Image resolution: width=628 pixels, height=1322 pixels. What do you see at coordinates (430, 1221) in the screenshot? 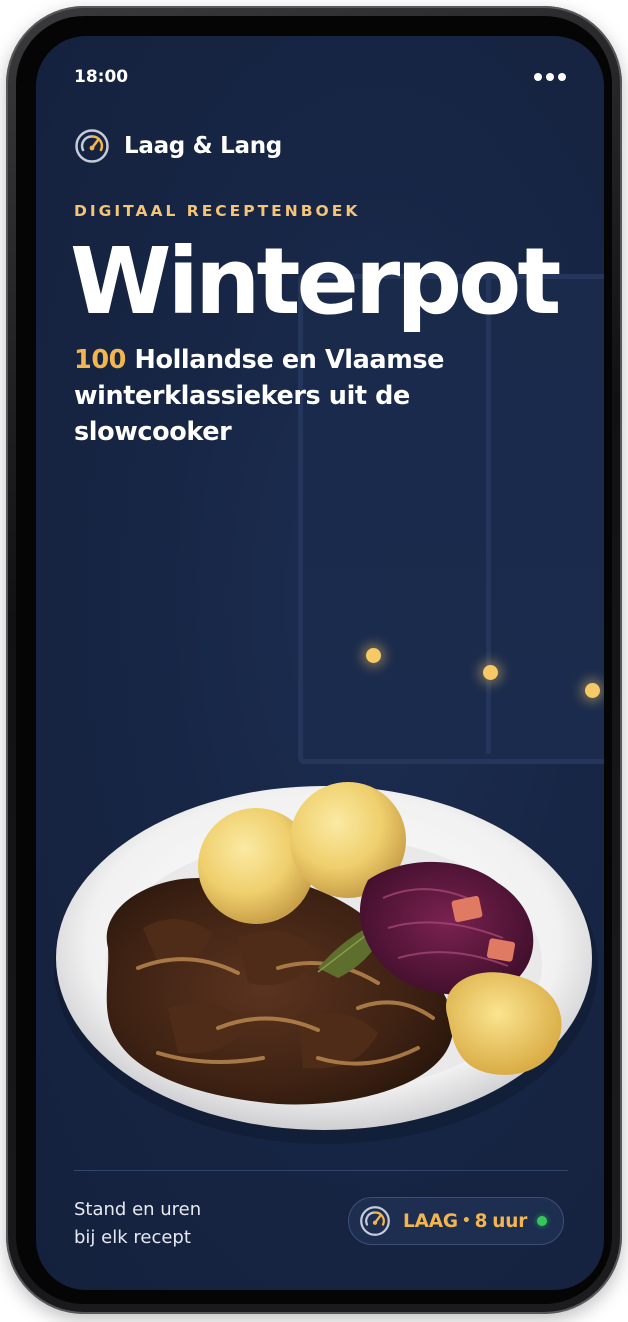
I see `heat-level: LAAG` at bounding box center [430, 1221].